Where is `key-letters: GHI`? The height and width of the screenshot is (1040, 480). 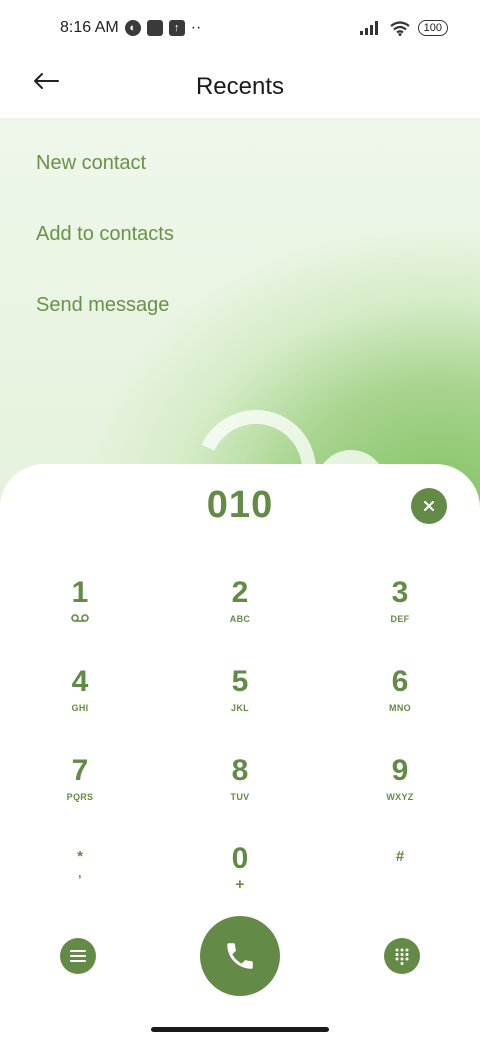
key-letters: GHI is located at coordinates (80, 708).